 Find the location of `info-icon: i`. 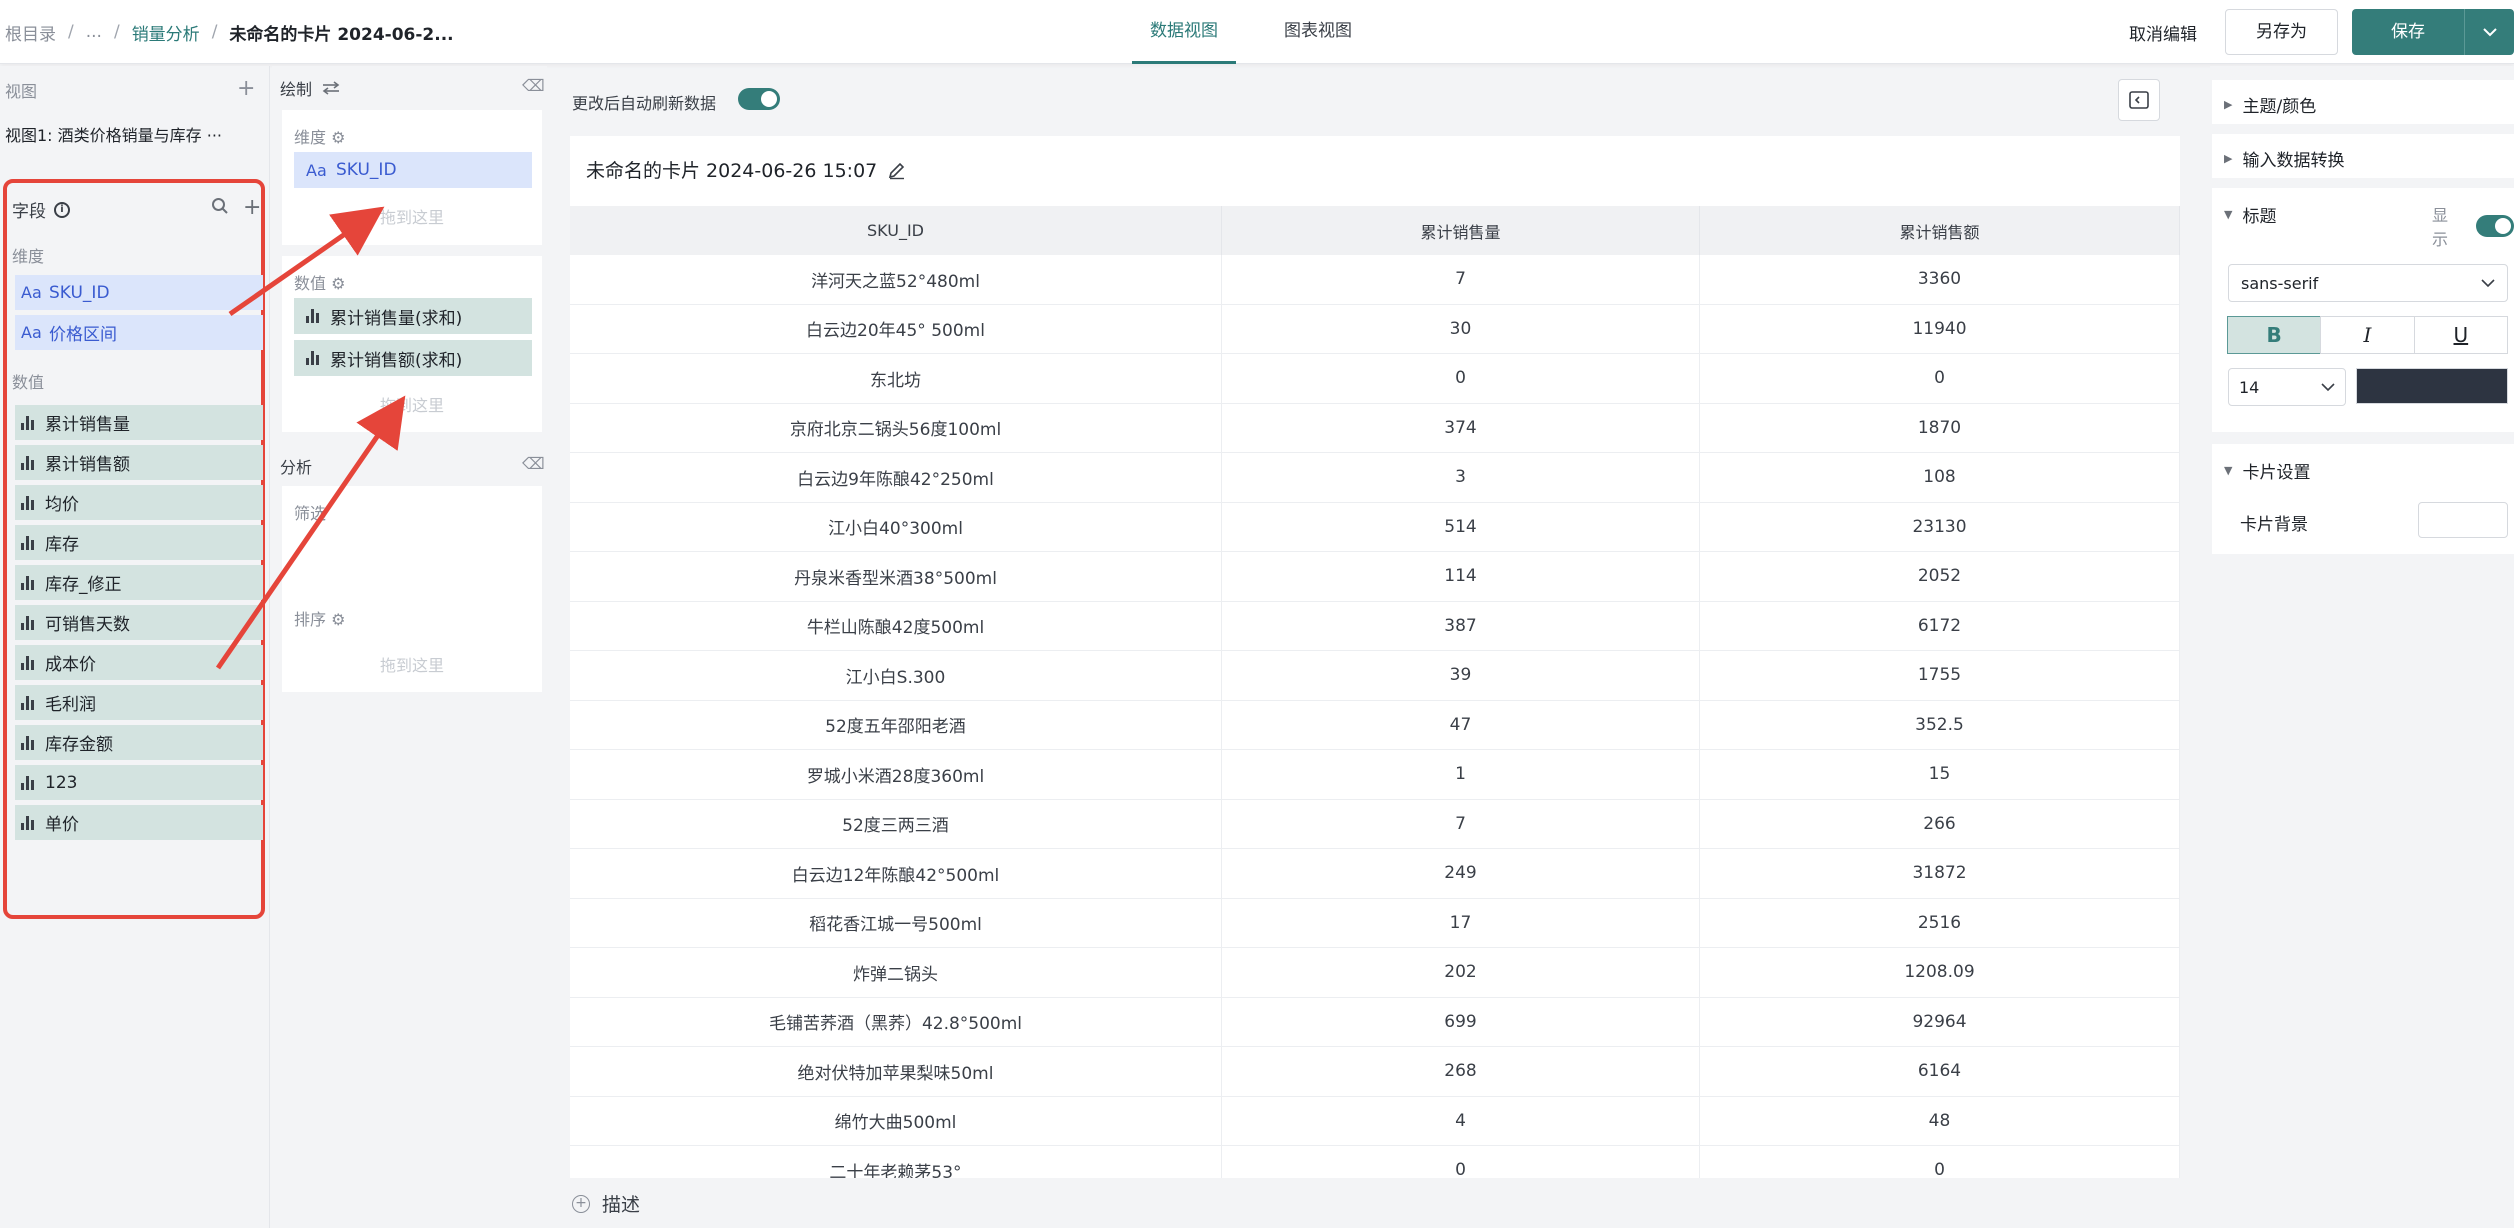

info-icon: i is located at coordinates (62, 209).